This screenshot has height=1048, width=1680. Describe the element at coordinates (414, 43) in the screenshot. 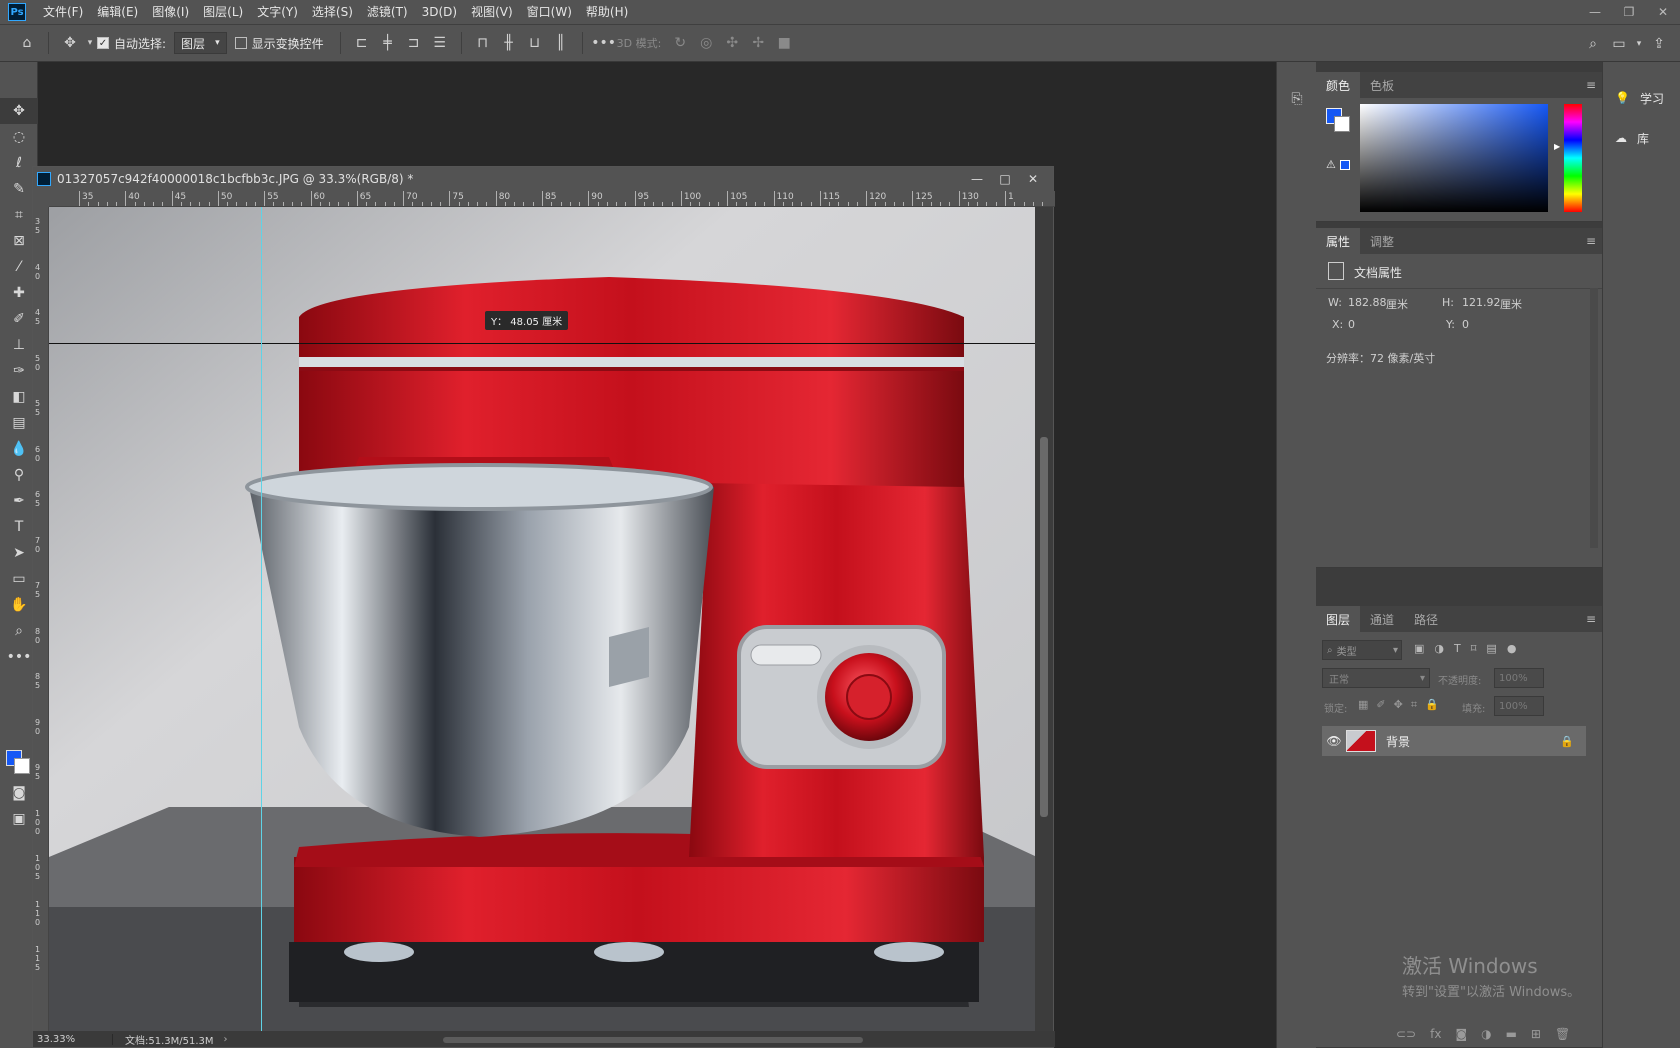

I see `align-right-icon: ⊐` at that location.